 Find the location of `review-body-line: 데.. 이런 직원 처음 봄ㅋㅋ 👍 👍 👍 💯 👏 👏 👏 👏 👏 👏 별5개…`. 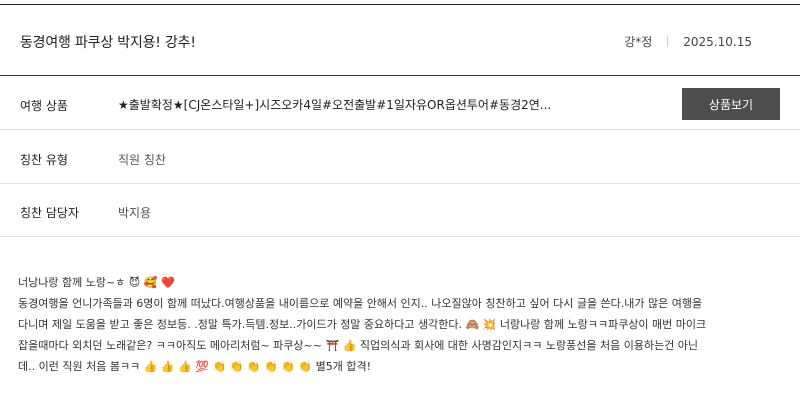

review-body-line: 데.. 이런 직원 처음 봄ㅋㅋ 👍 👍 👍 💯 👏 👏 👏 👏 👏 👏 별5개… is located at coordinates (194, 366).